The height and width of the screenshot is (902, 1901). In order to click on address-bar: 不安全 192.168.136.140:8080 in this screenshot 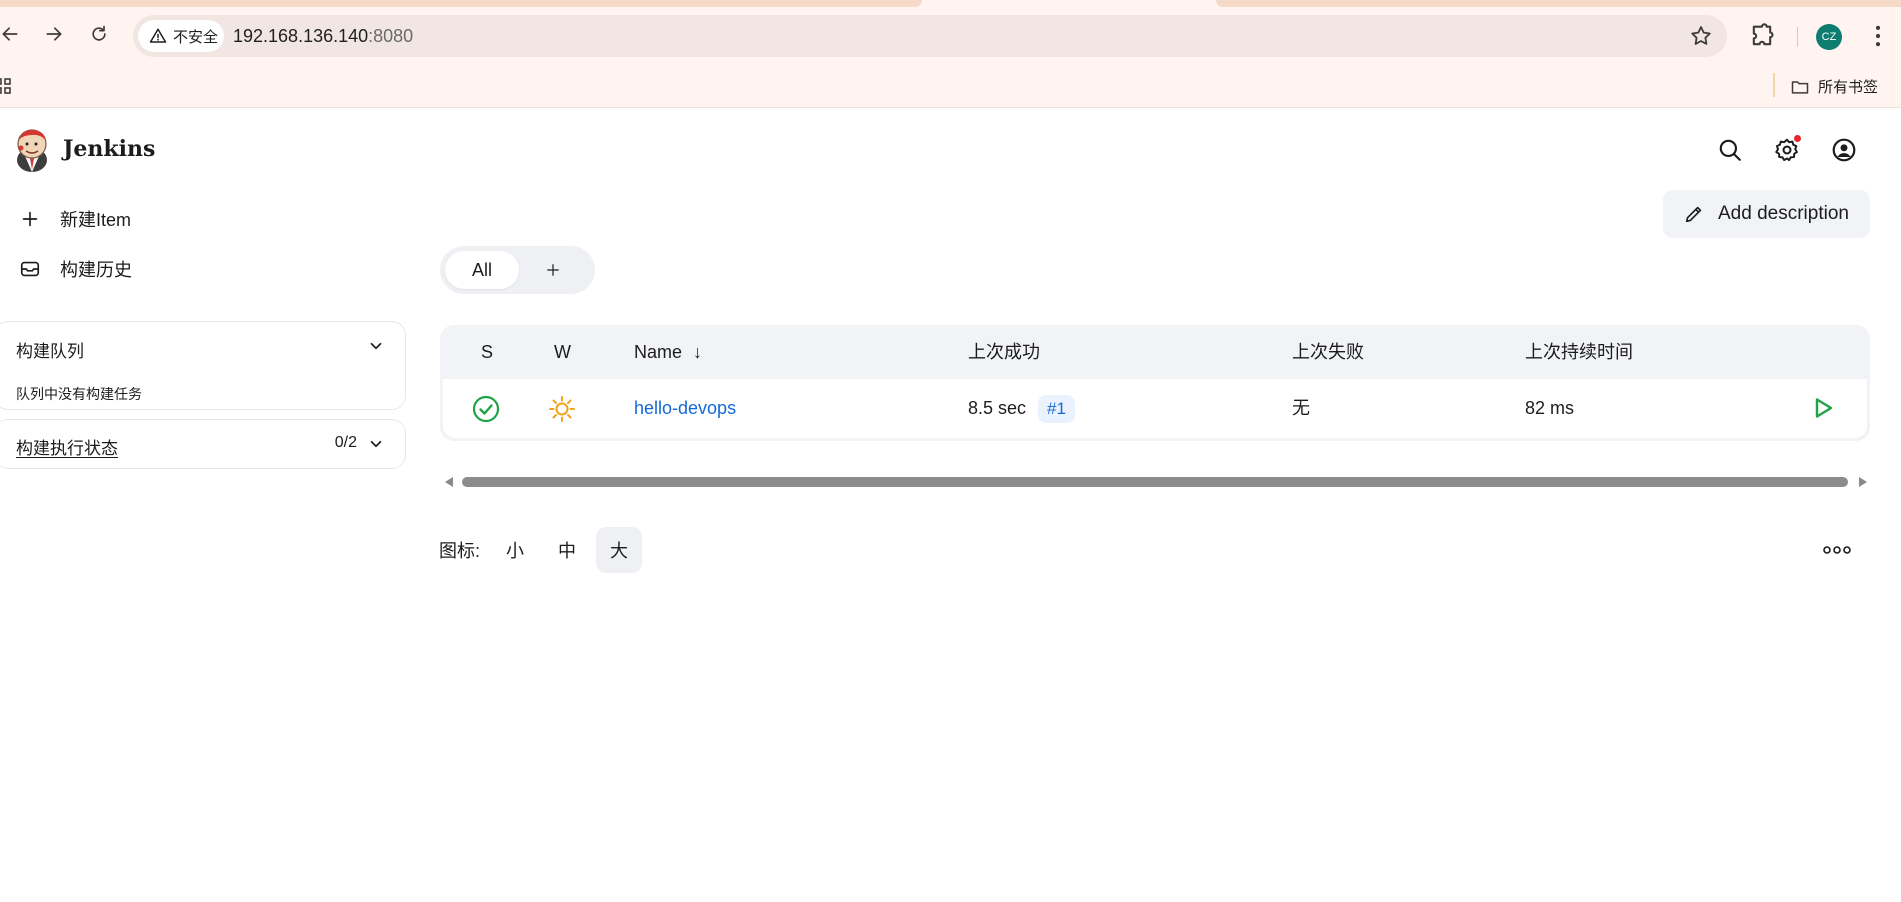, I will do `click(930, 36)`.